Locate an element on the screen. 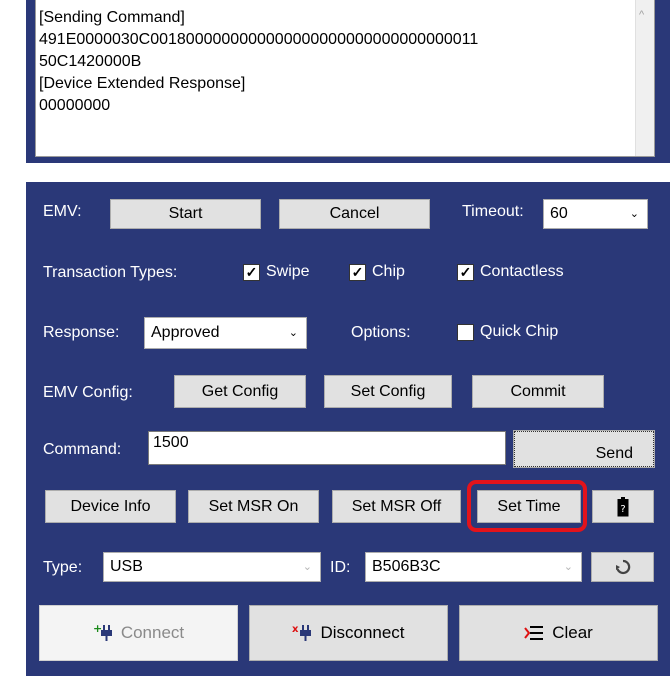 Image resolution: width=670 pixels, height=676 pixels. clear-list-icon is located at coordinates (534, 633).